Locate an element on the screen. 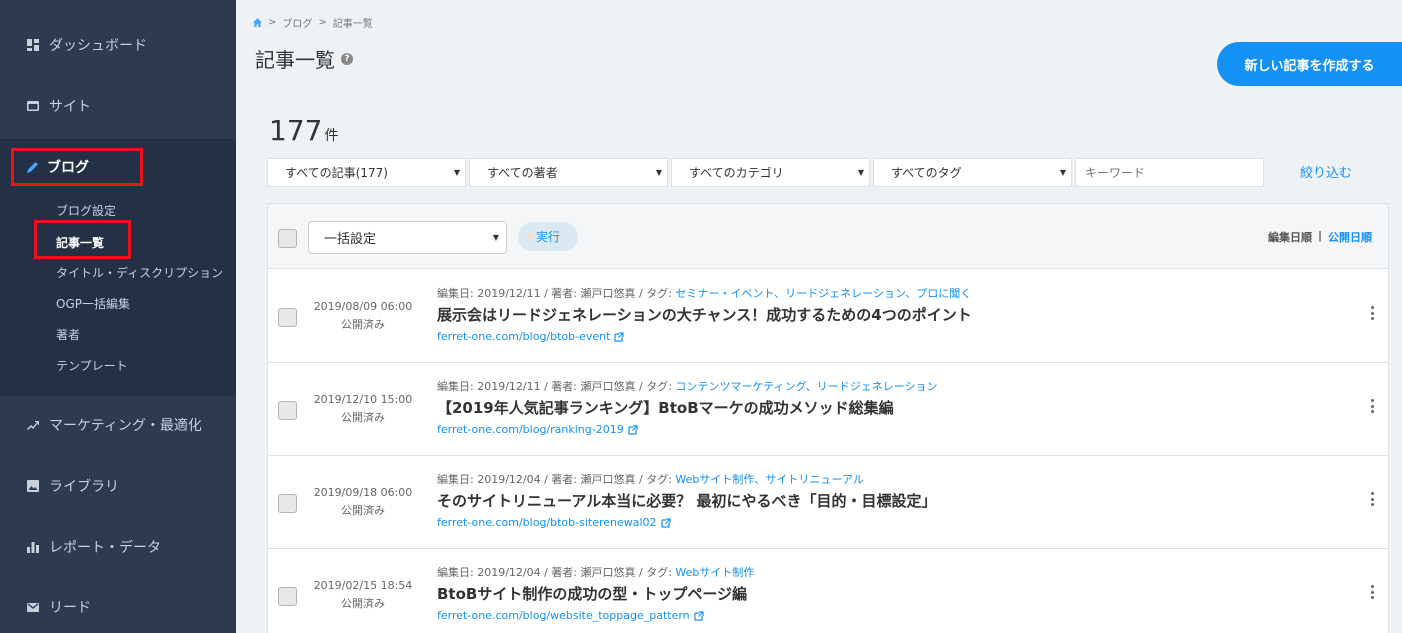 The width and height of the screenshot is (1402, 633). publish-info: 2019/12/10 15:00 公開済み is located at coordinates (363, 409).